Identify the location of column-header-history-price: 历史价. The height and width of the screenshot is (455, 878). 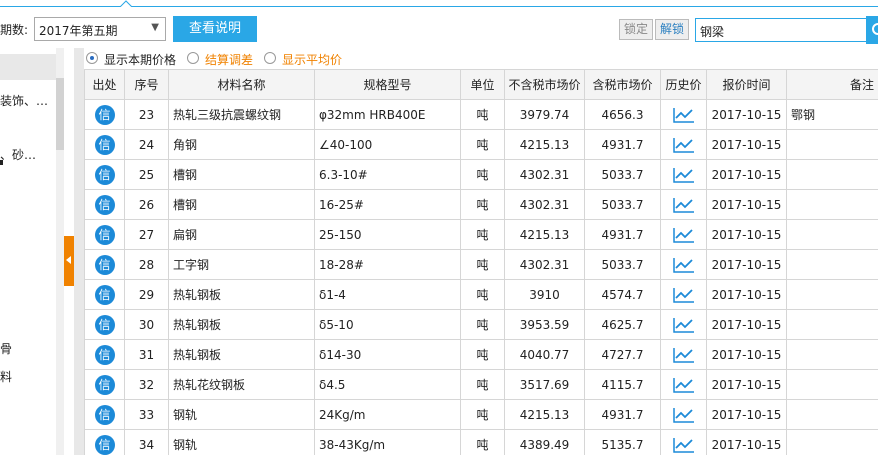
(683, 84).